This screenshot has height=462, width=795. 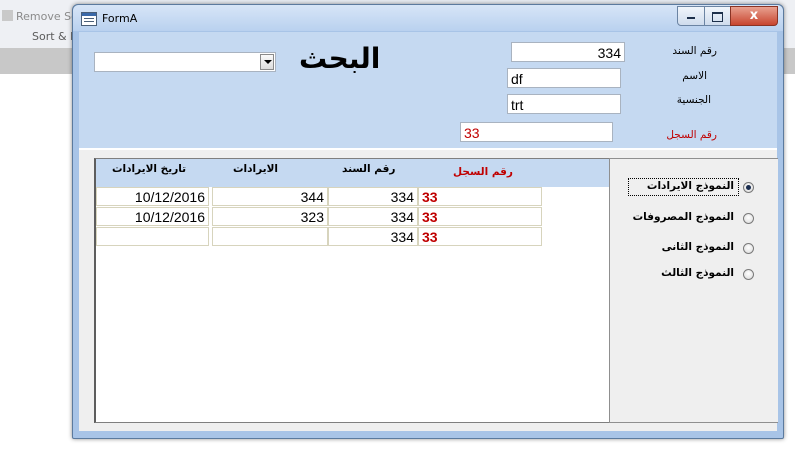 I want to click on minimize-button, so click(x=691, y=16).